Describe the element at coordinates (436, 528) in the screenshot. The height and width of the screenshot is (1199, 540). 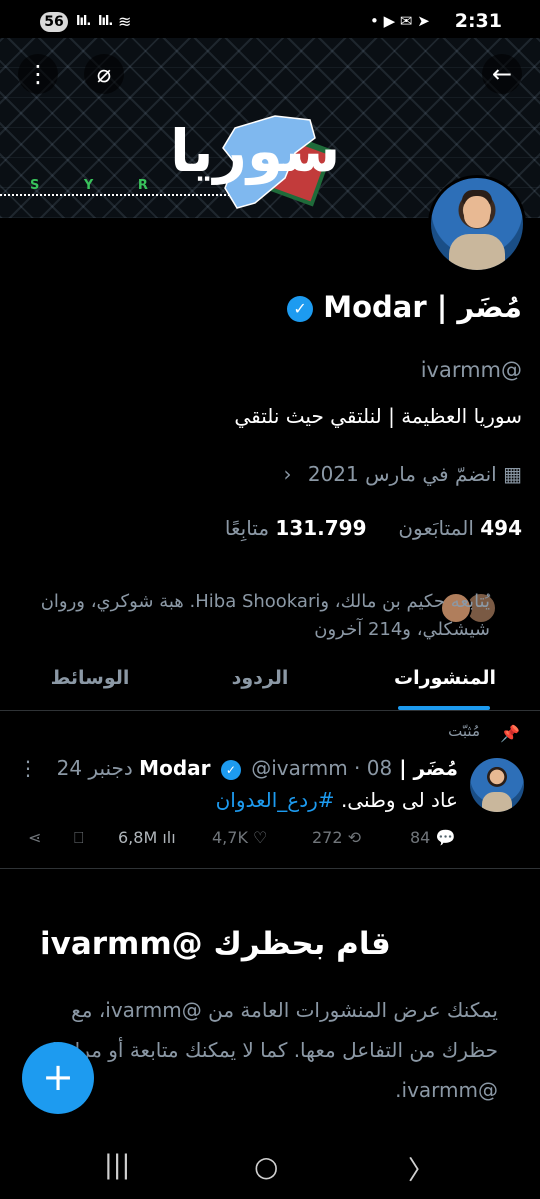
I see `followers-label: المتابَعون` at that location.